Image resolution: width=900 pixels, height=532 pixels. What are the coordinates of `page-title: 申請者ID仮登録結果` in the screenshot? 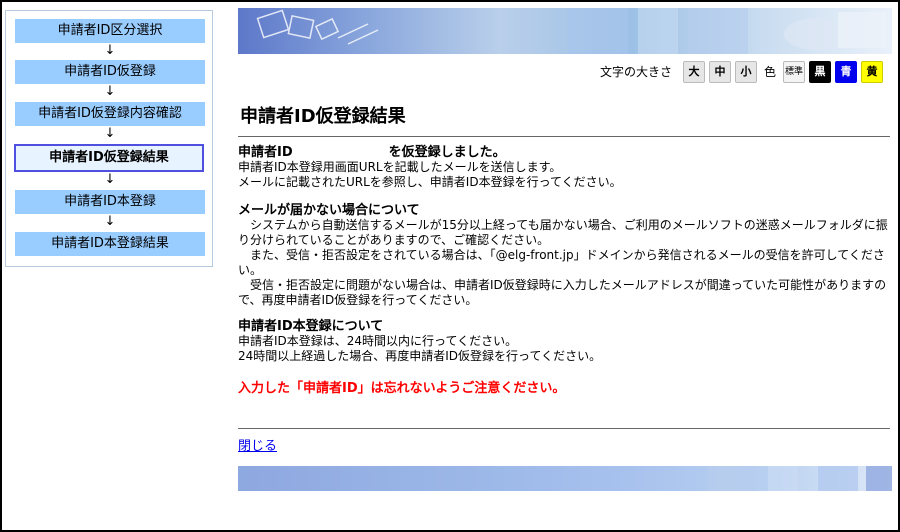 It's located at (323, 116).